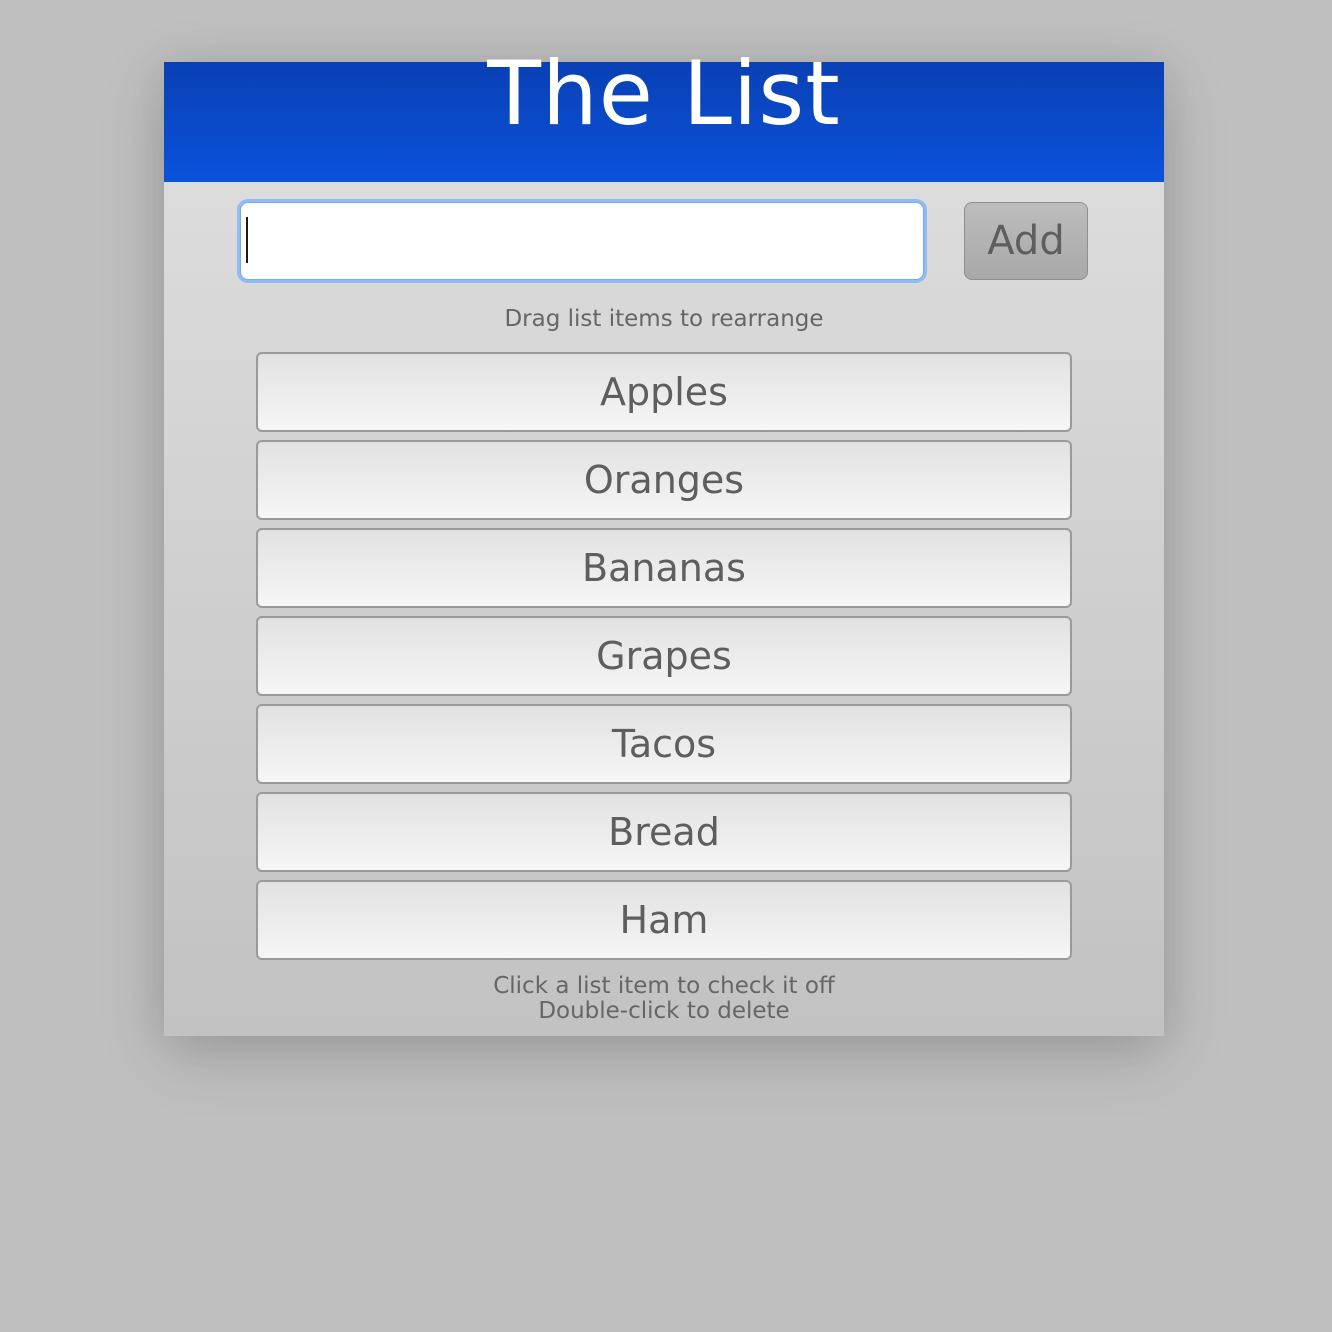 Image resolution: width=1332 pixels, height=1332 pixels. I want to click on list-item: Tacos, so click(664, 744).